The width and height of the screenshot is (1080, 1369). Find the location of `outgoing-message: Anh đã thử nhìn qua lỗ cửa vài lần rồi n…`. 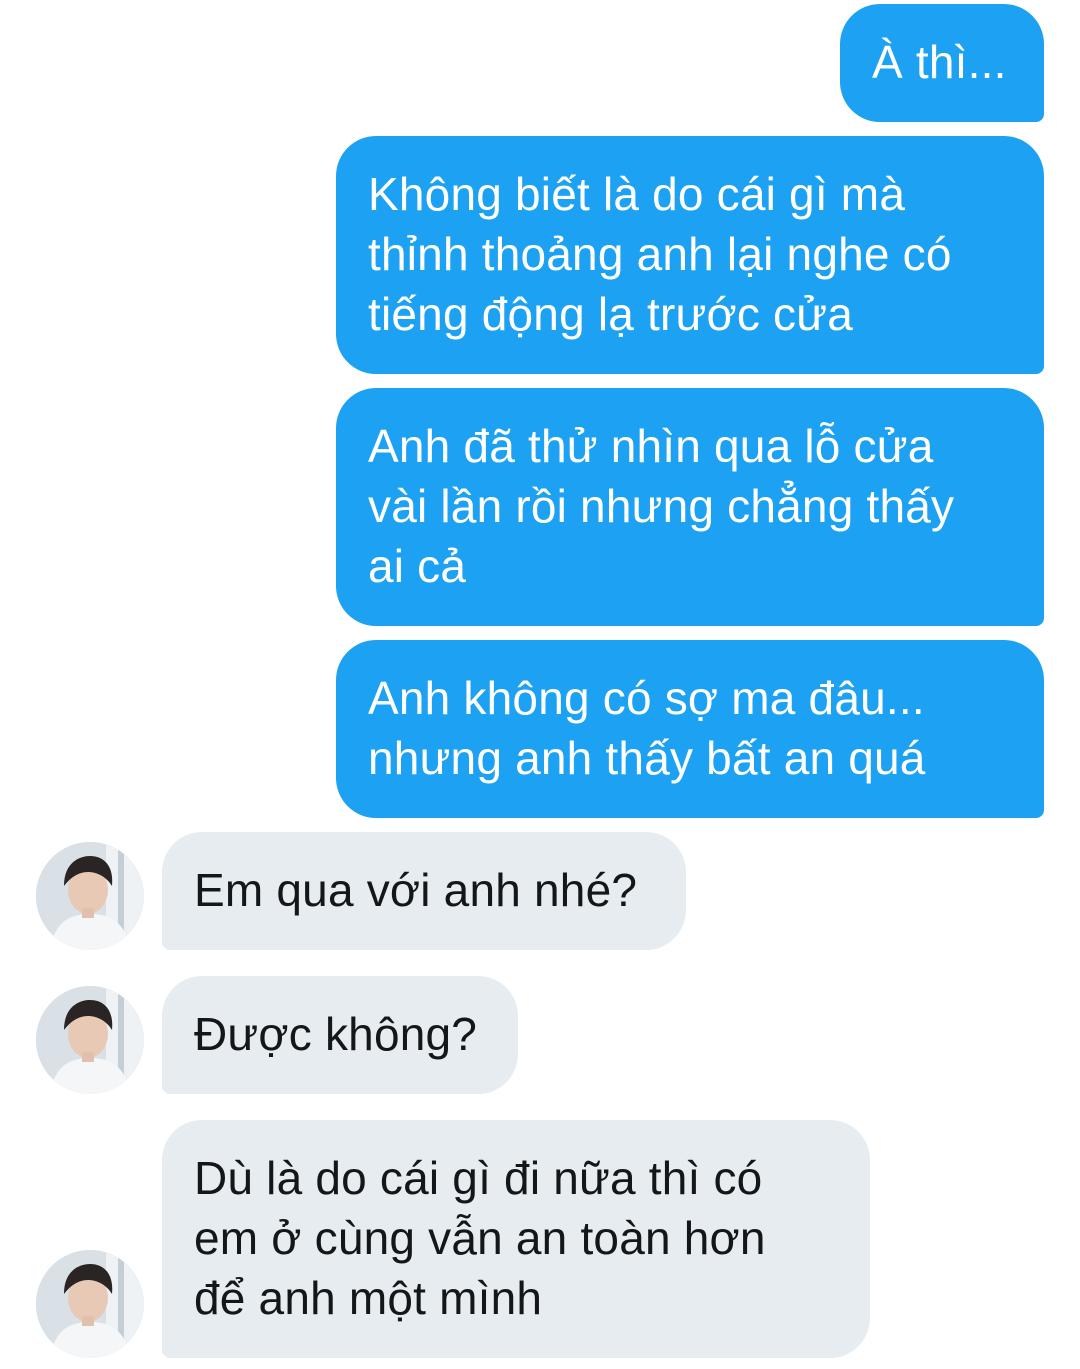

outgoing-message: Anh đã thử nhìn qua lỗ cửa vài lần rồi n… is located at coordinates (690, 507).